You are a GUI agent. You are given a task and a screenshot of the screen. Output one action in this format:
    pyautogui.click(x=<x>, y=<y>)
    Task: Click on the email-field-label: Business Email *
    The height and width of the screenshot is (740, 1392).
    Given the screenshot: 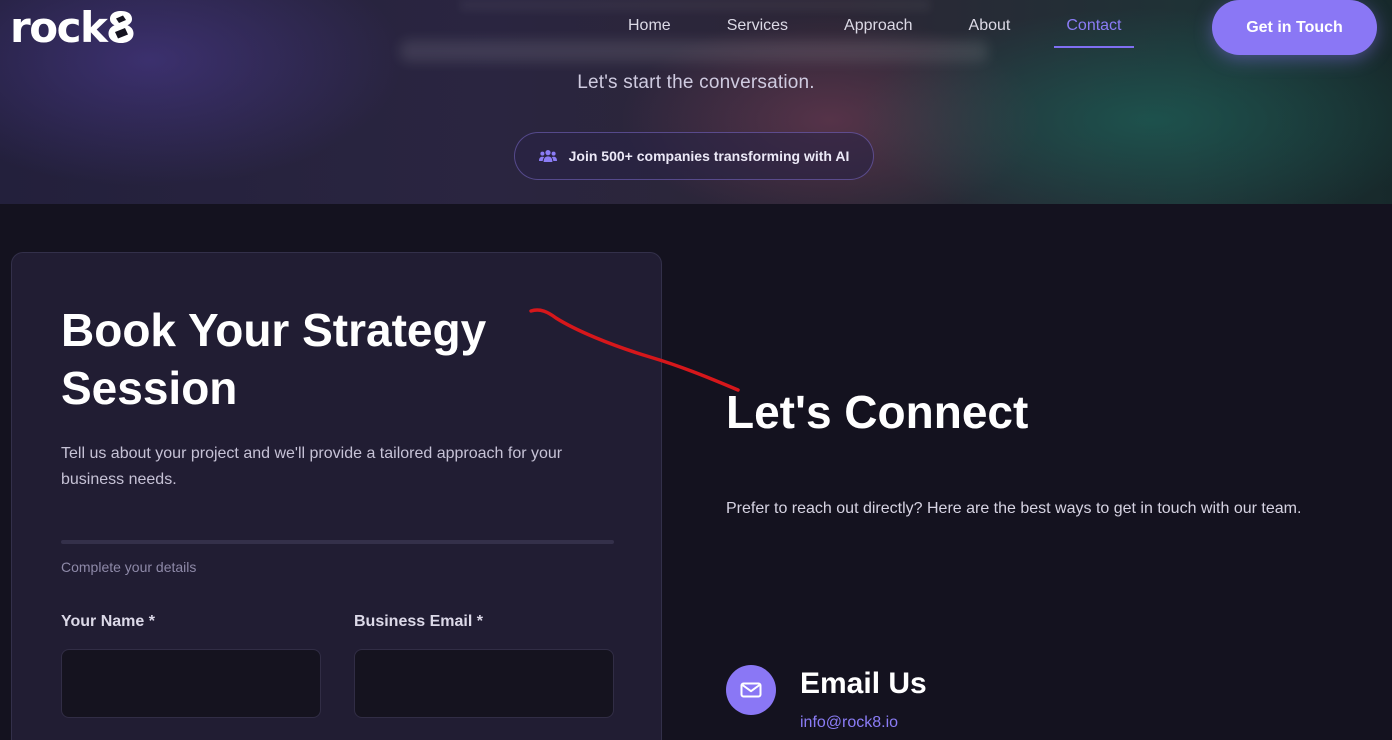 What is the action you would take?
    pyautogui.click(x=418, y=621)
    